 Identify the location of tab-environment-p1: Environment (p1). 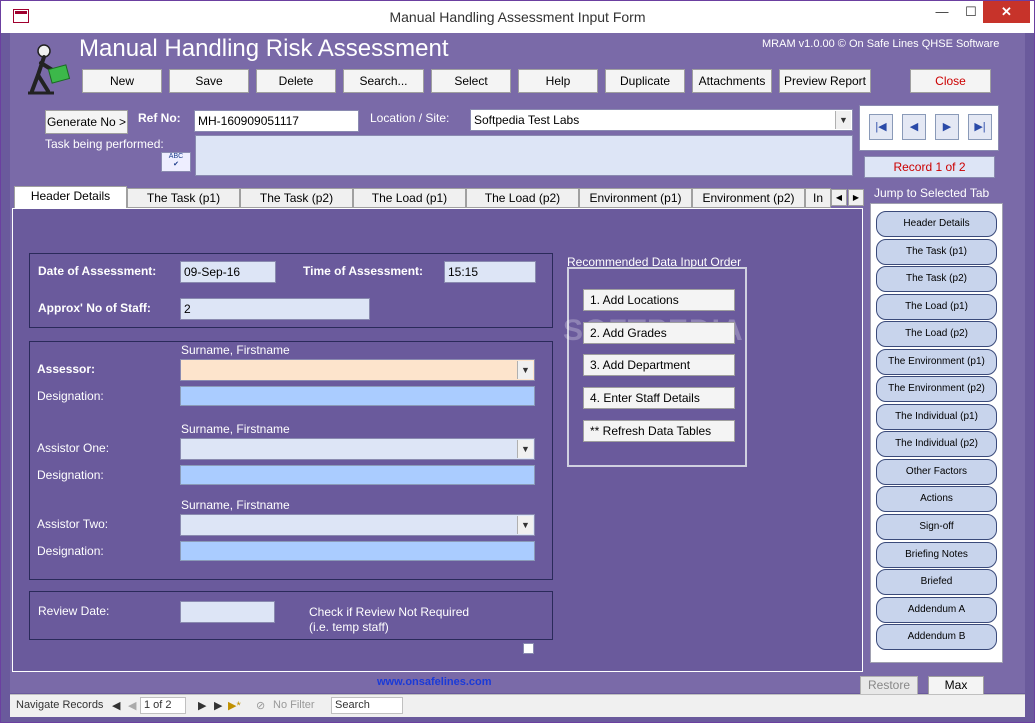
(635, 198).